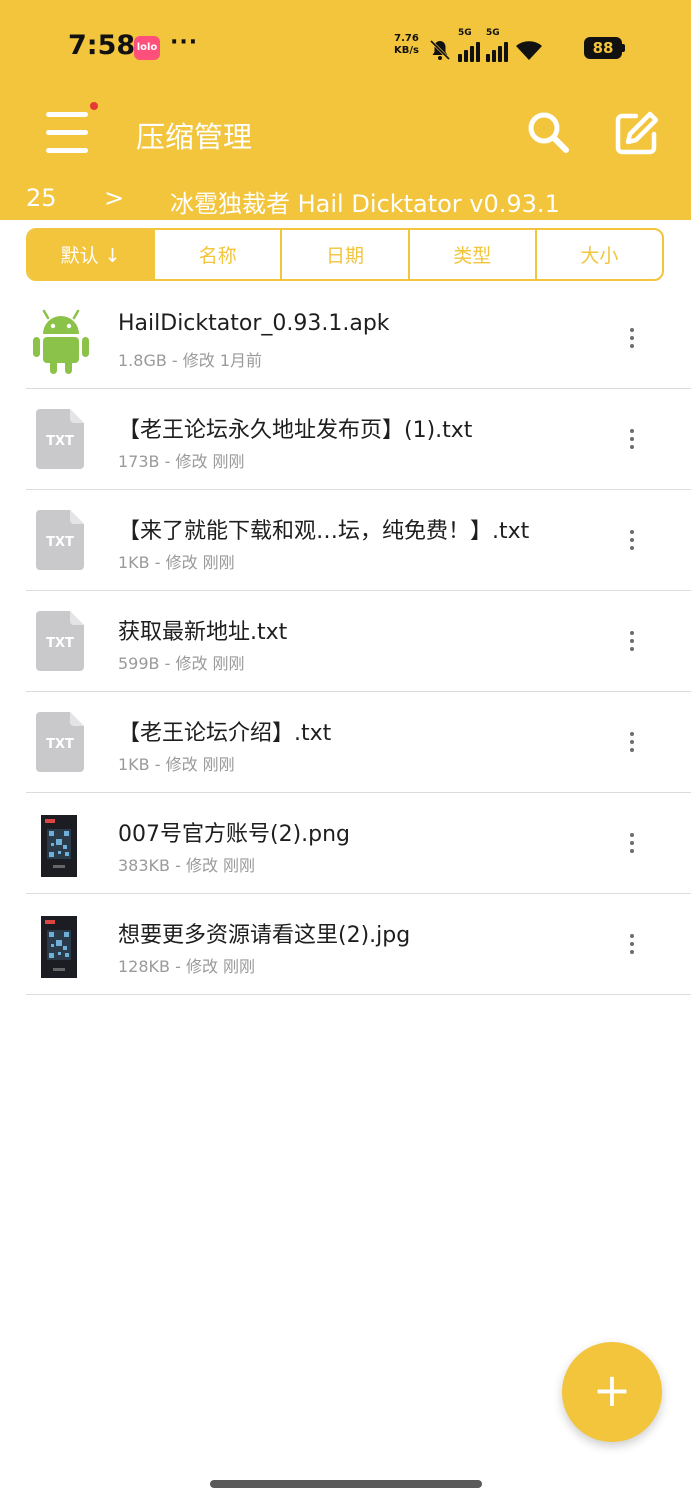 This screenshot has width=691, height=1500. I want to click on search-button, so click(548, 132).